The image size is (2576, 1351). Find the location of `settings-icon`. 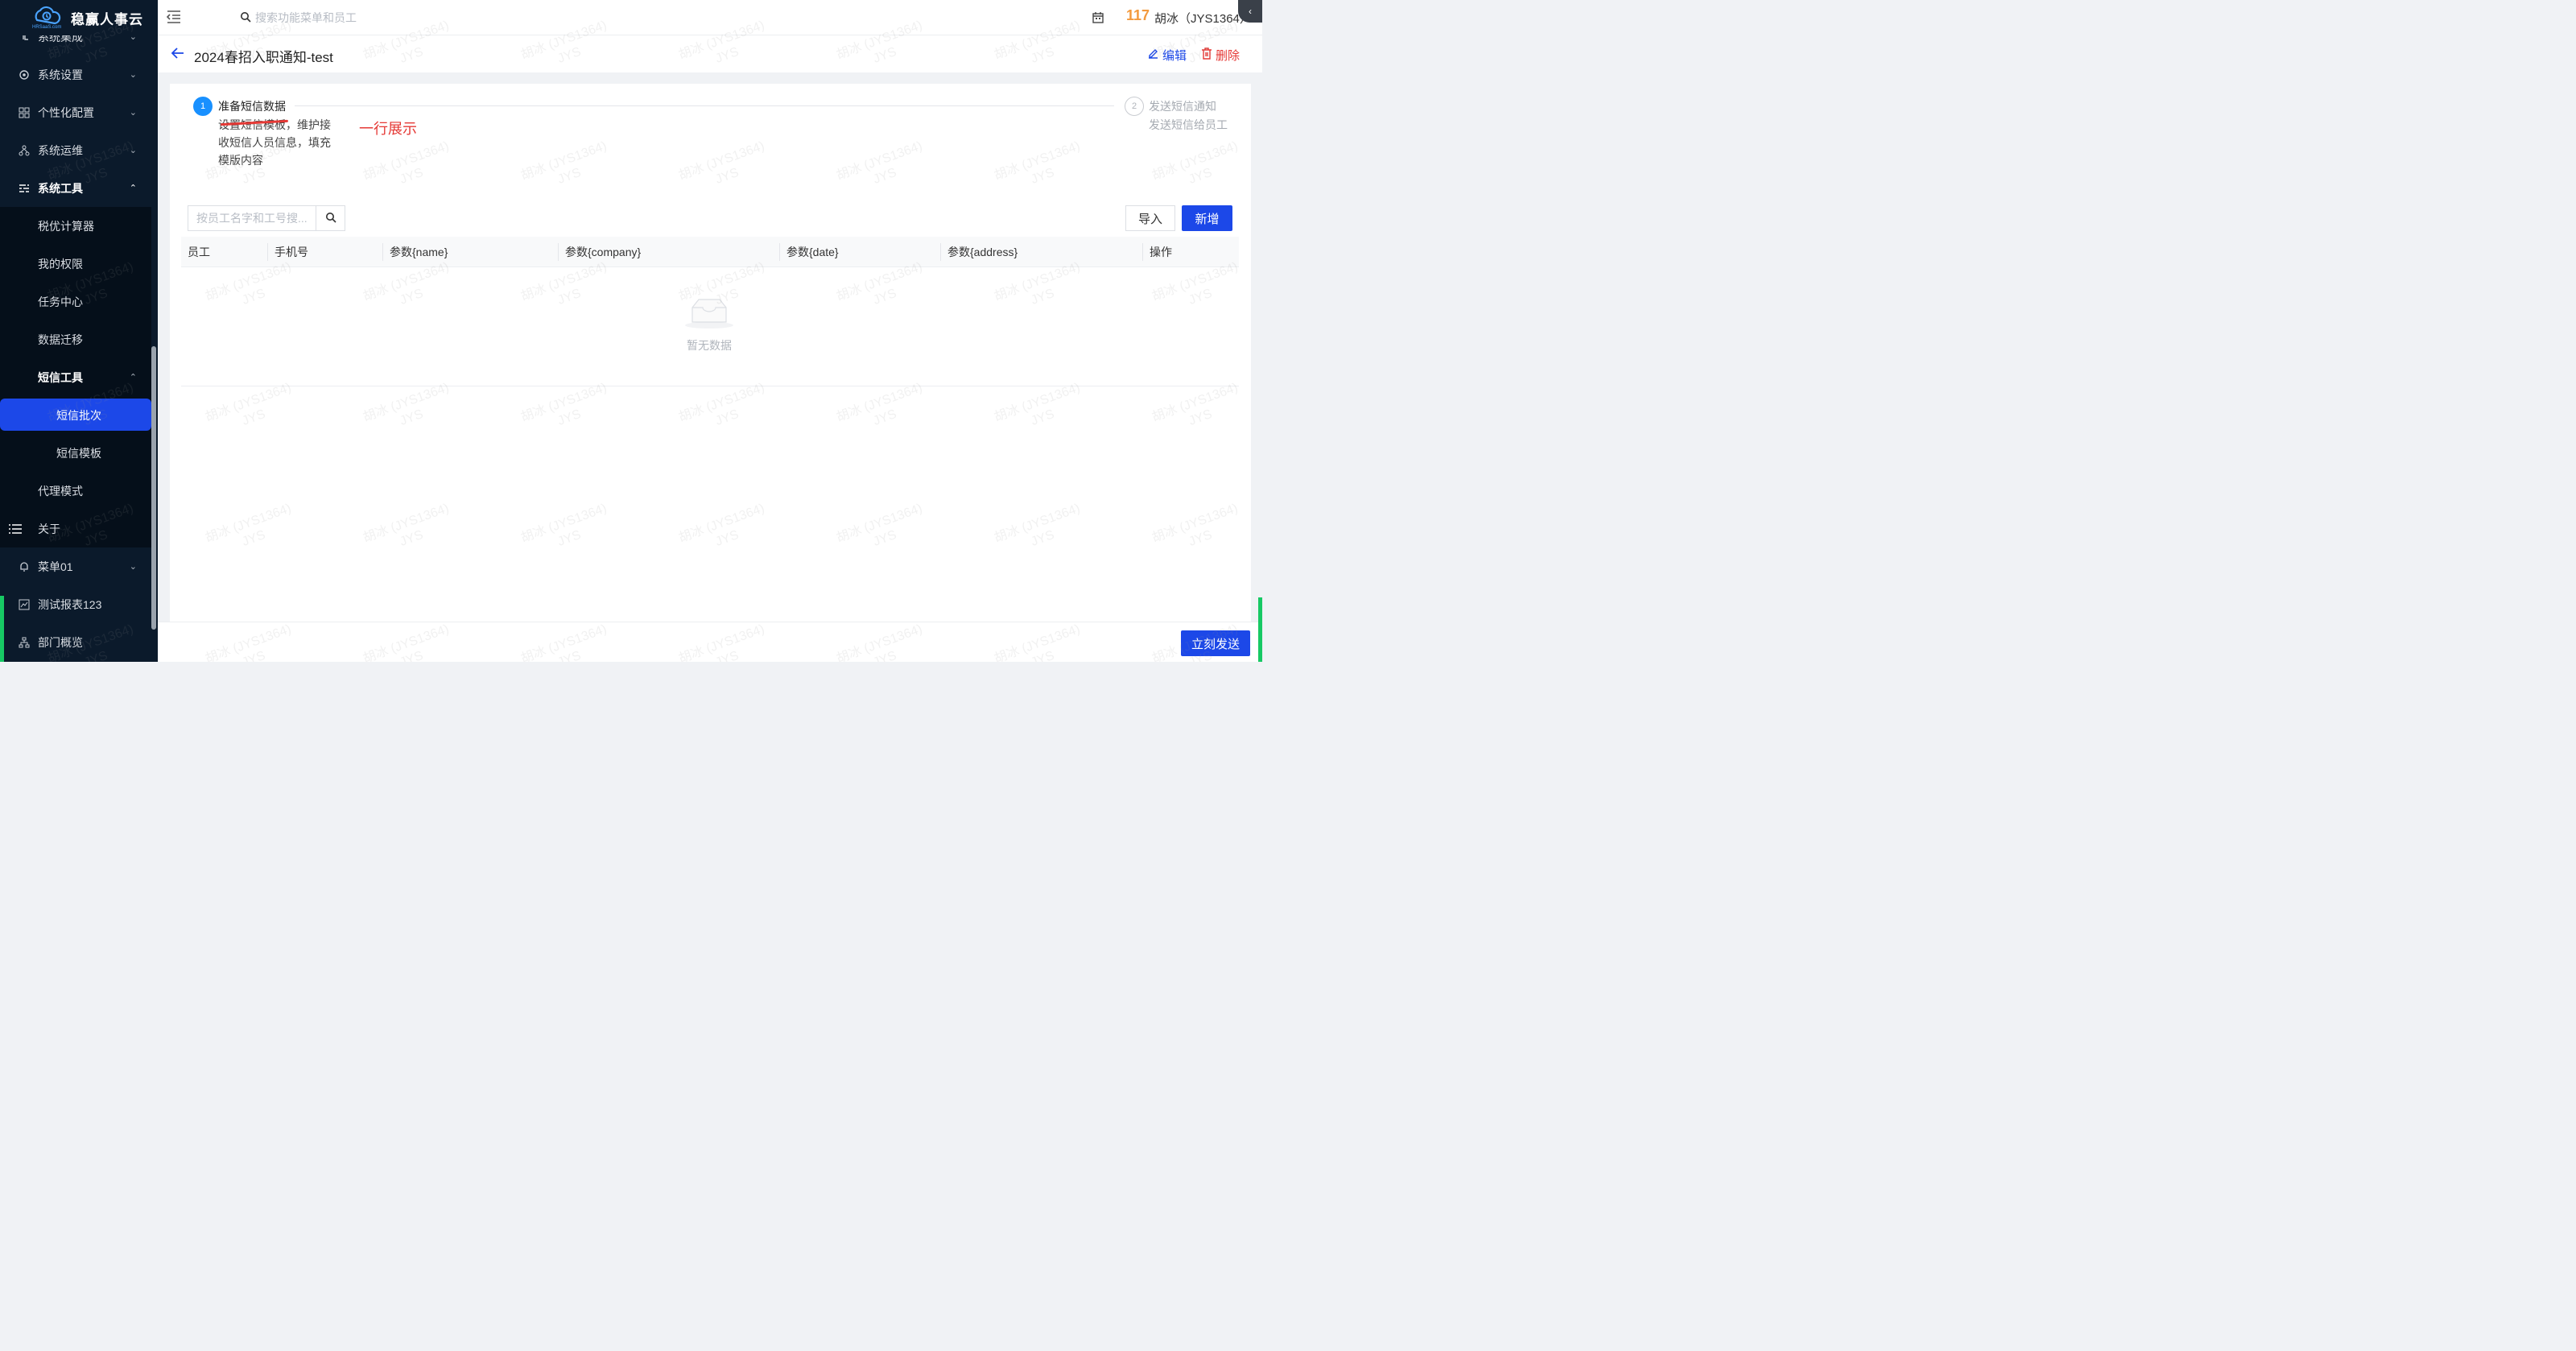

settings-icon is located at coordinates (24, 75).